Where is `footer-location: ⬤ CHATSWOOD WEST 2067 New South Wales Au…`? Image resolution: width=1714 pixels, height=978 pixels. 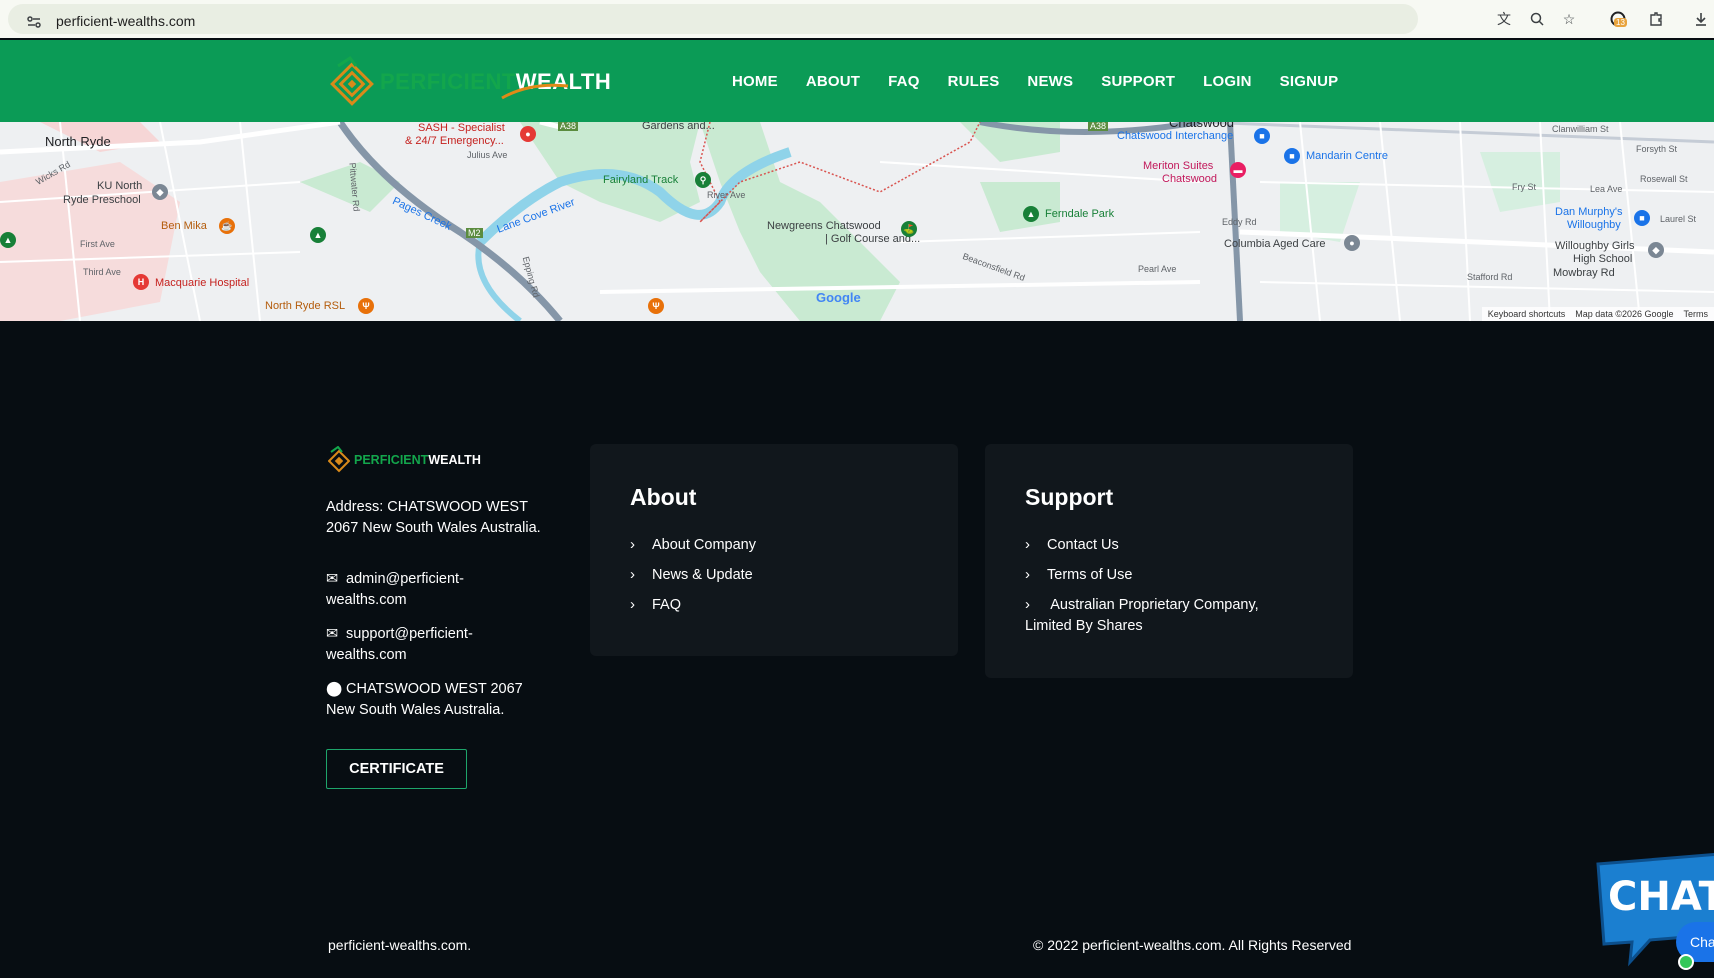 footer-location: ⬤ CHATSWOOD WEST 2067 New South Wales Au… is located at coordinates (424, 700).